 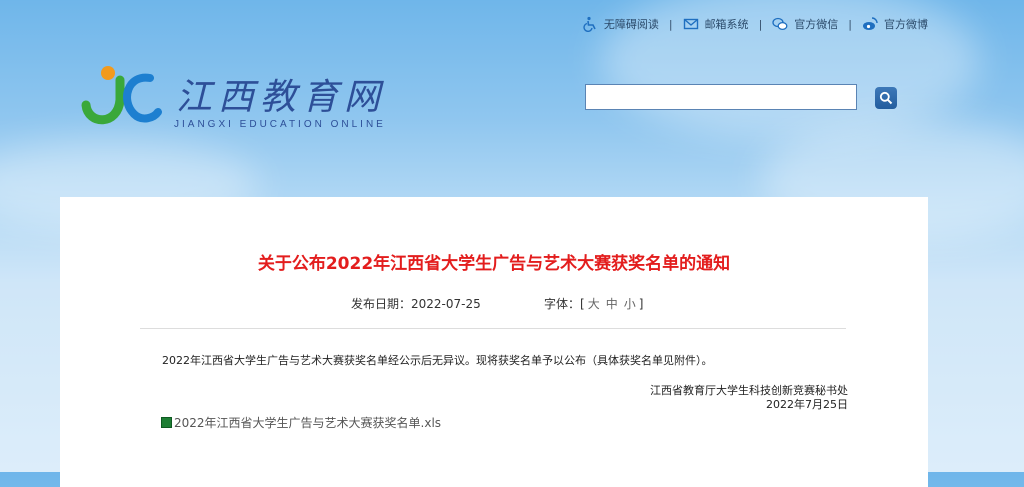 I want to click on accessibility-link: 无障碍阅读, so click(x=620, y=24).